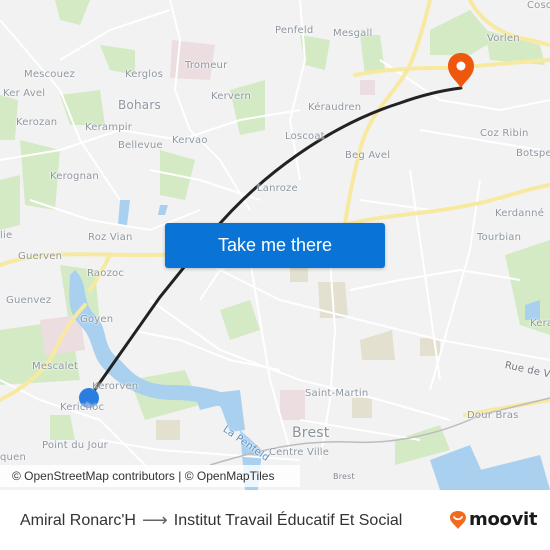 The image size is (550, 550). What do you see at coordinates (305, 136) in the screenshot?
I see `place-label: Loscoat` at bounding box center [305, 136].